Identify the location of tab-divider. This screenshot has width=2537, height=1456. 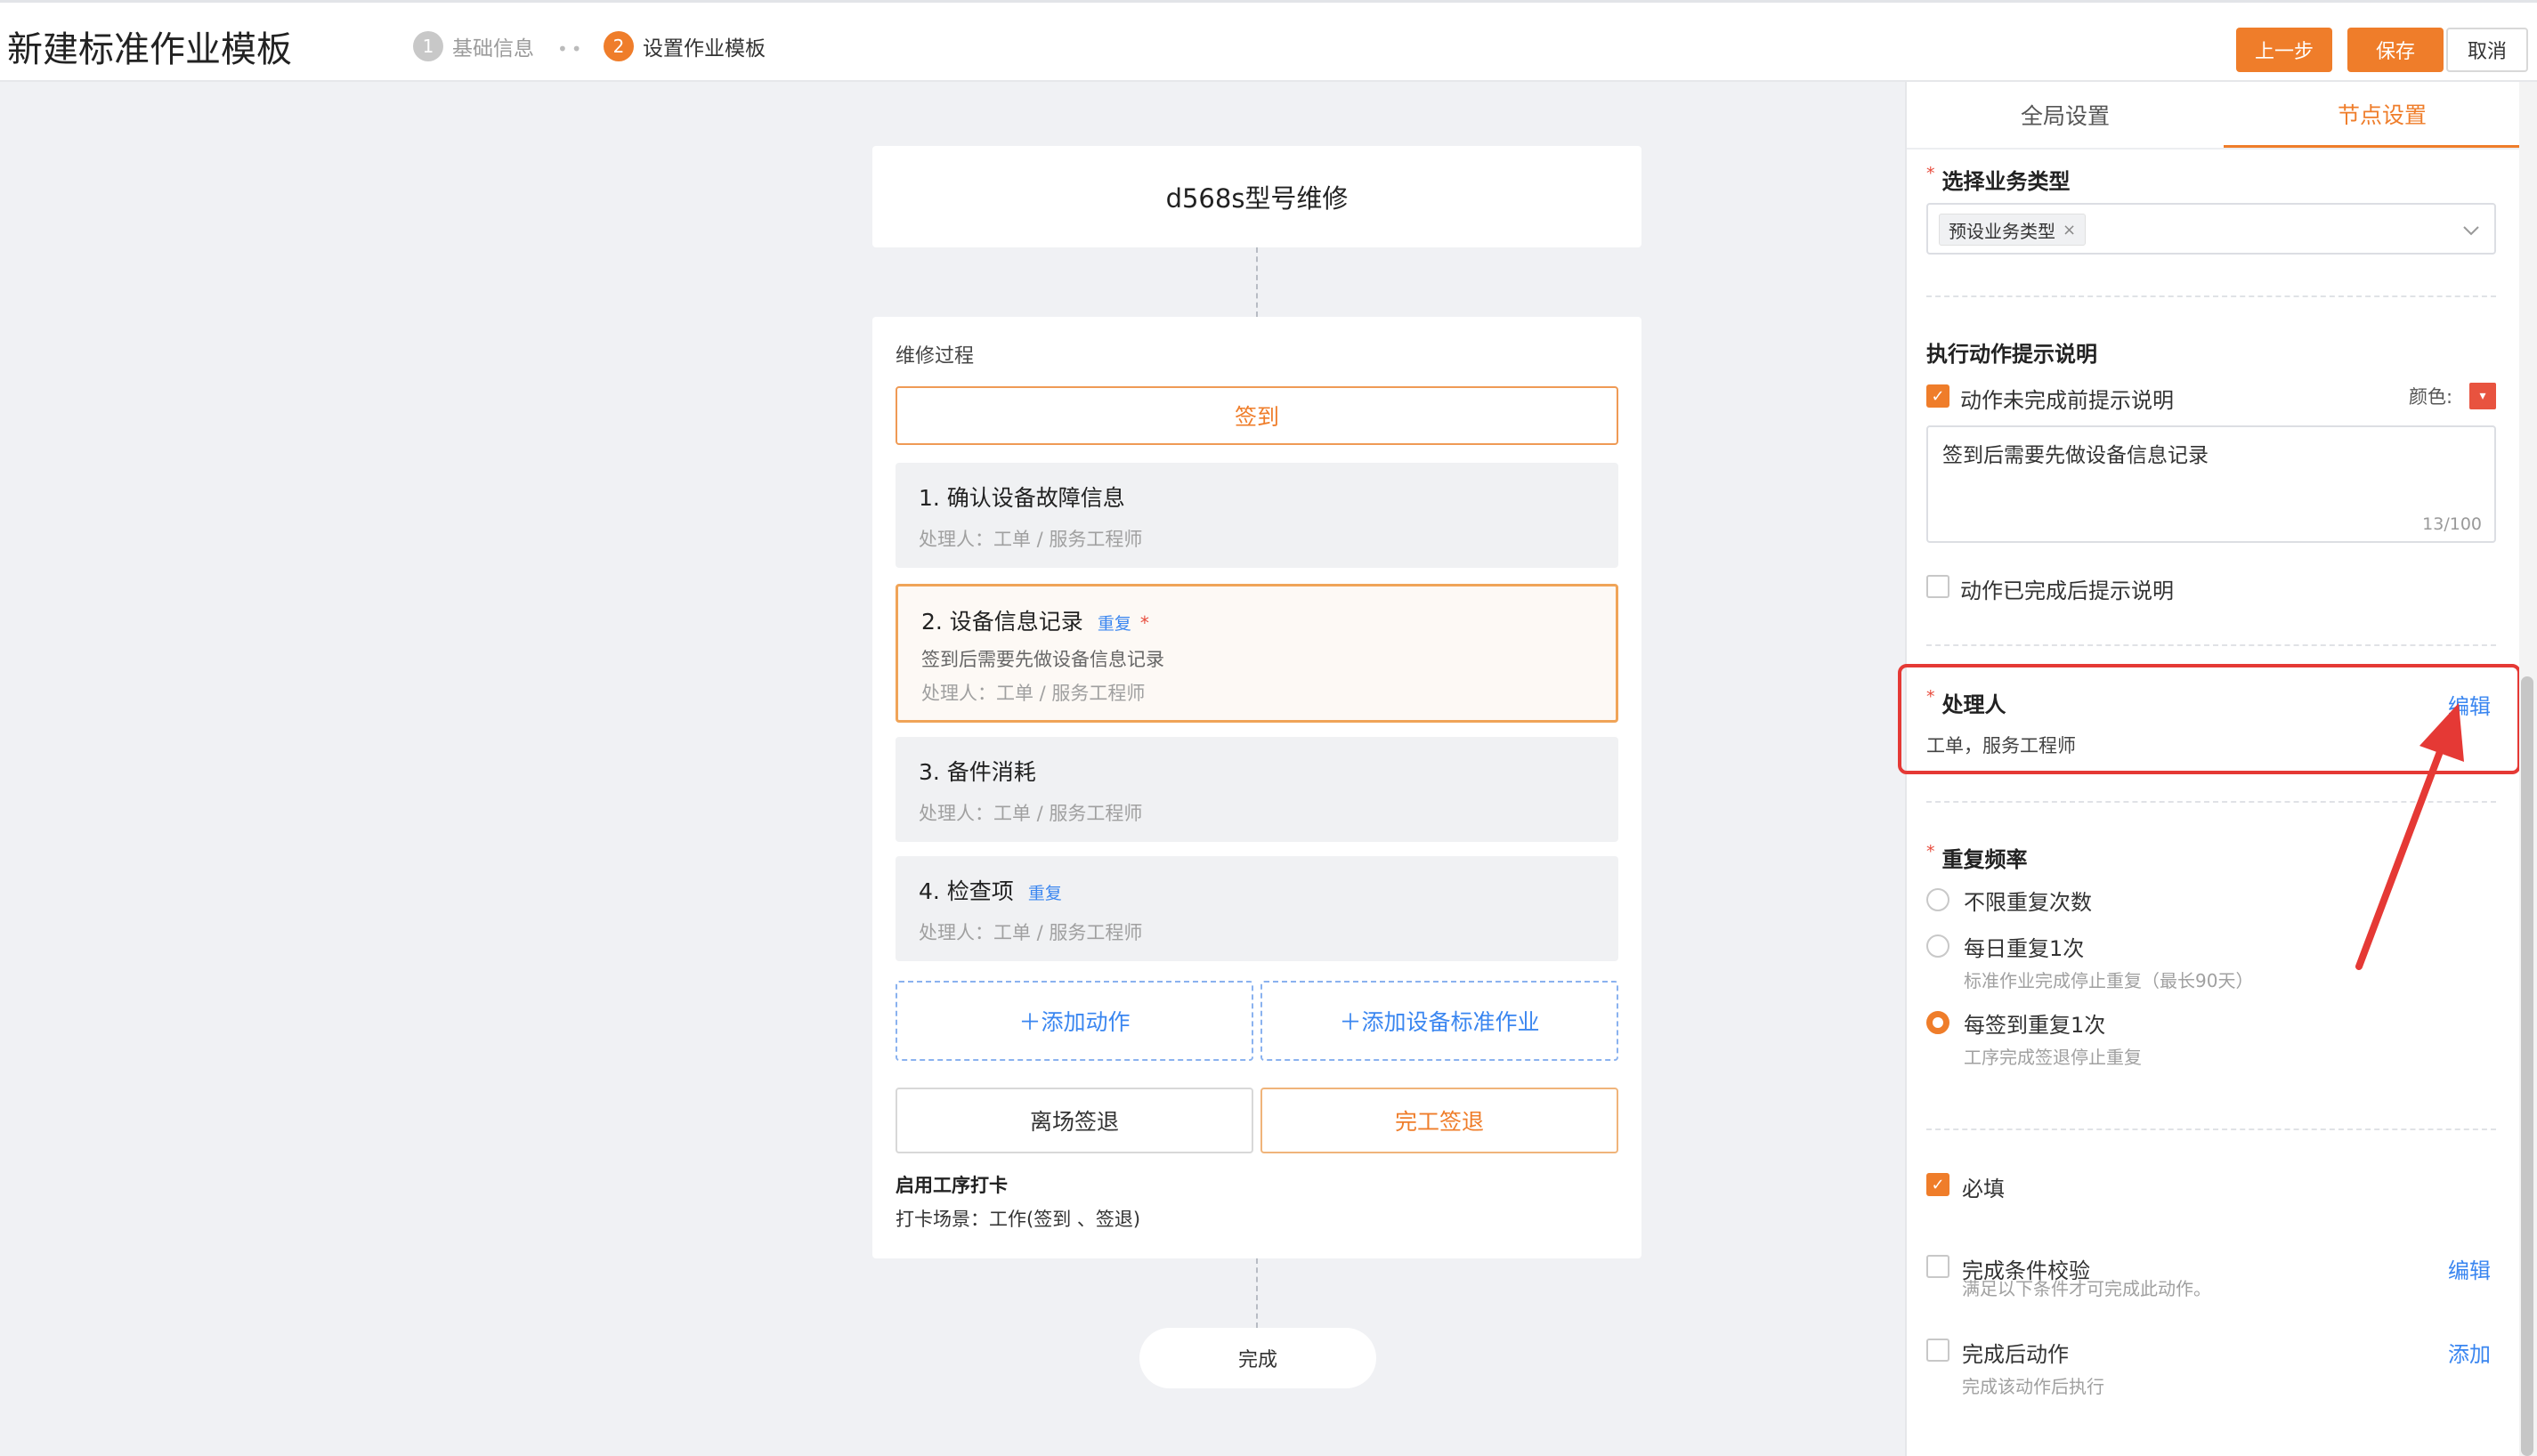
(2213, 149).